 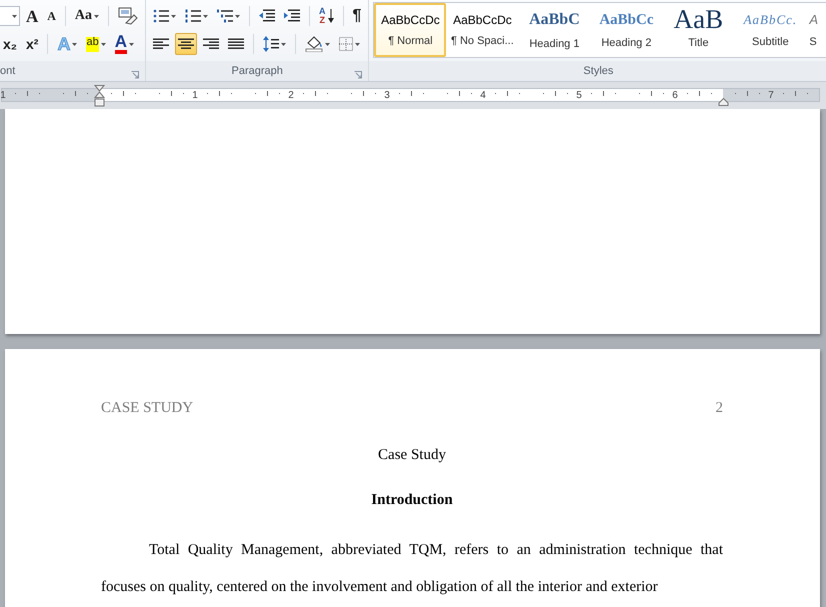 What do you see at coordinates (271, 44) in the screenshot?
I see `line-spacing-icon` at bounding box center [271, 44].